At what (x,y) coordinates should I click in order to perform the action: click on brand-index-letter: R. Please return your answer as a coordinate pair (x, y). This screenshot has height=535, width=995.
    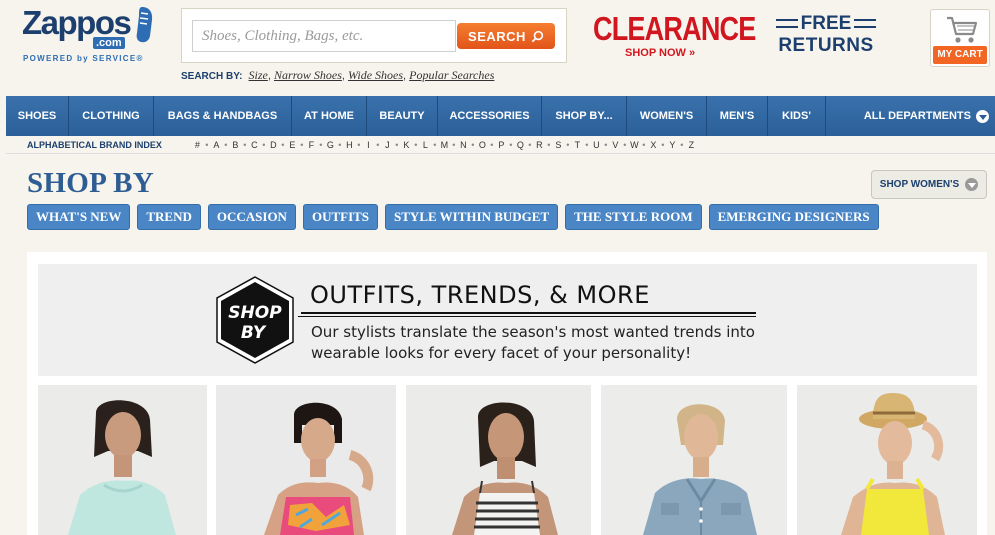
    Looking at the image, I should click on (539, 145).